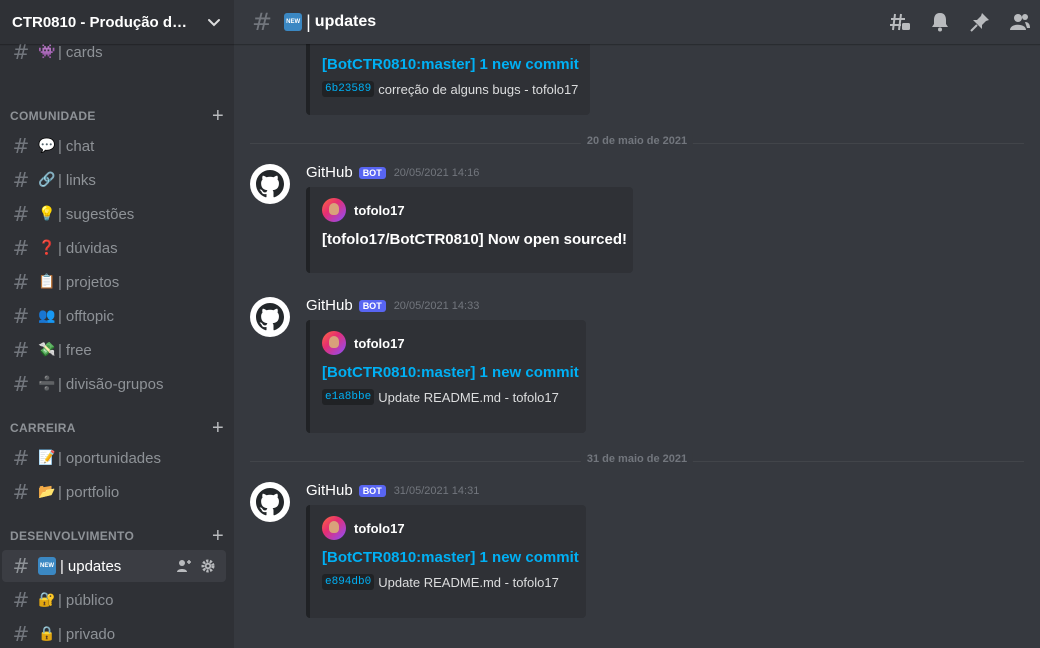 This screenshot has width=1040, height=648. Describe the element at coordinates (47, 52) in the screenshot. I see `channel-emoji: 👾` at that location.